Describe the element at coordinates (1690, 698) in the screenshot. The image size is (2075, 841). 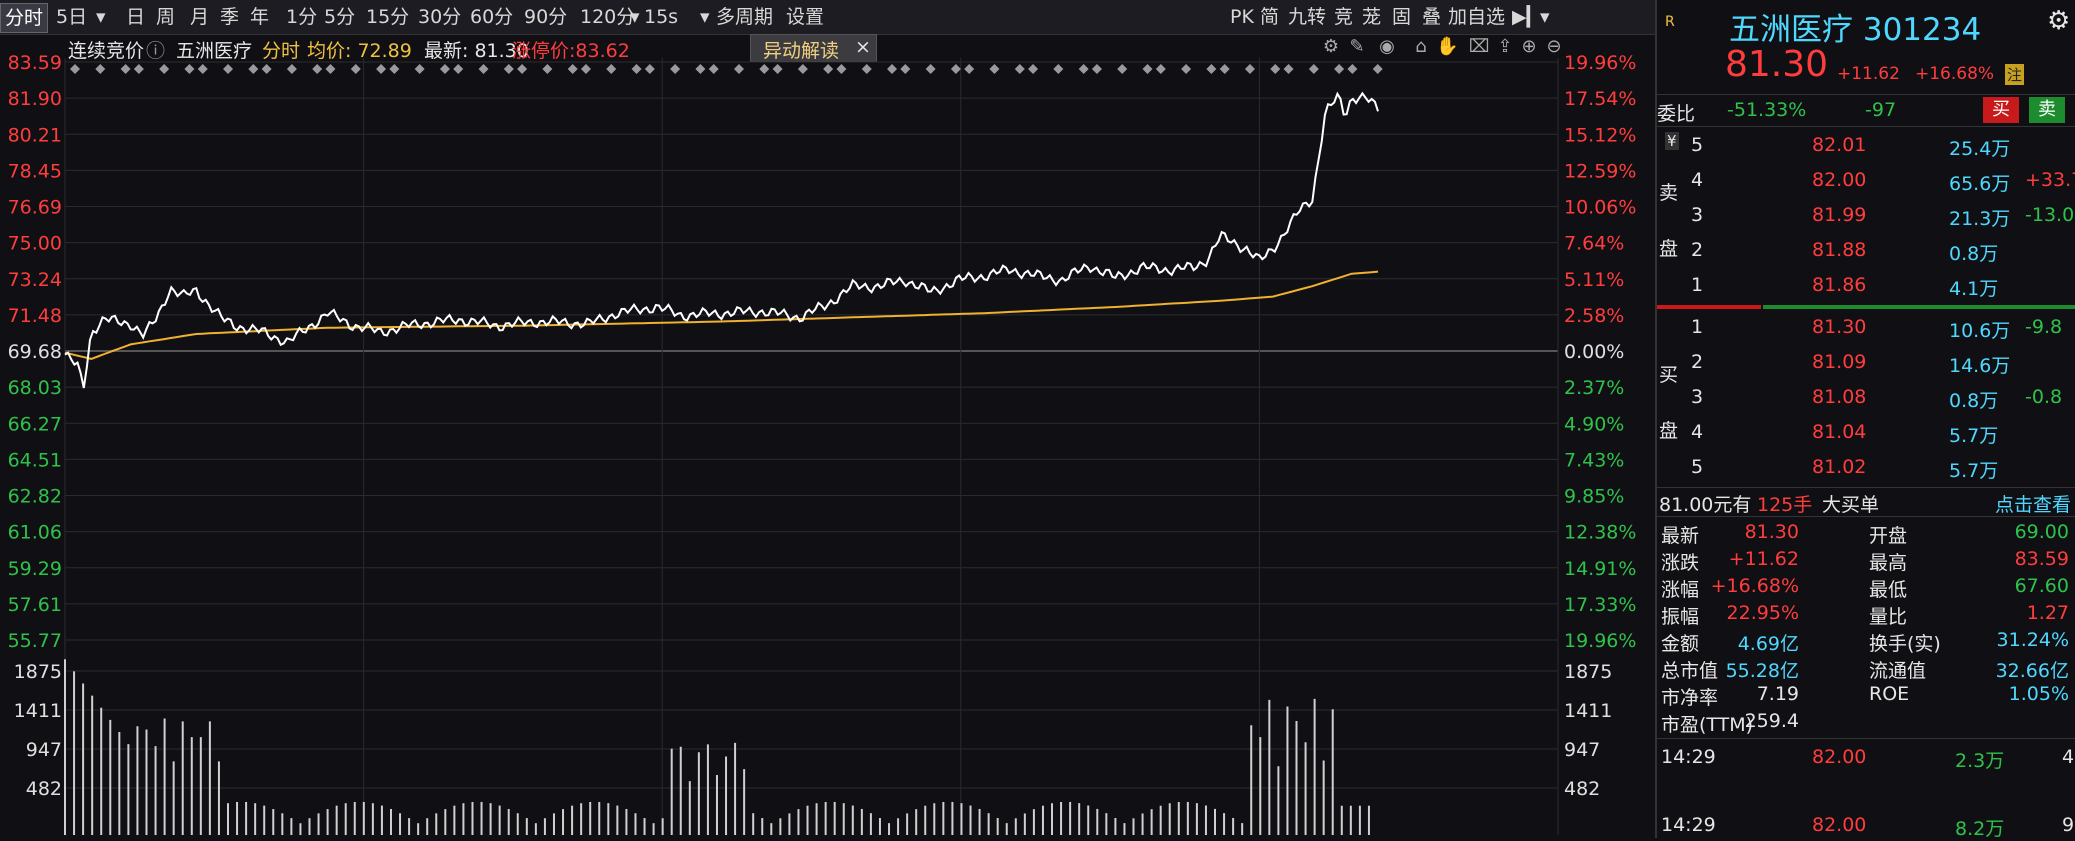
I see `stat-label: 市净率` at that location.